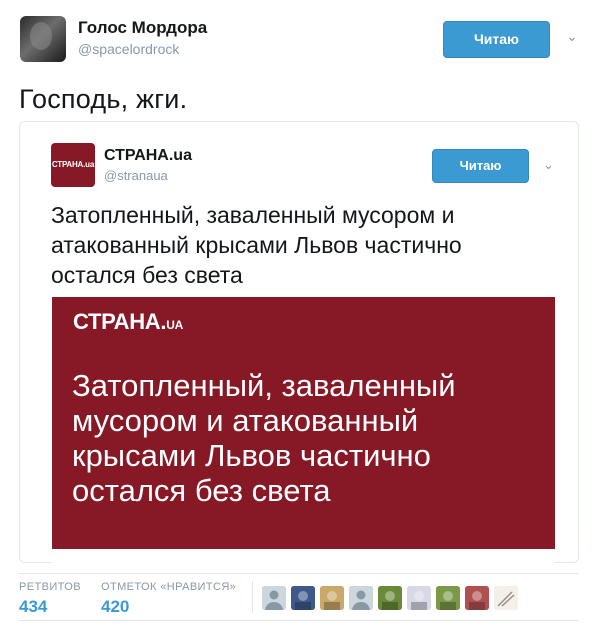 The height and width of the screenshot is (629, 599). Describe the element at coordinates (168, 587) in the screenshot. I see `likes-label: ОТМЕТОК «НРАВИТСЯ»` at that location.